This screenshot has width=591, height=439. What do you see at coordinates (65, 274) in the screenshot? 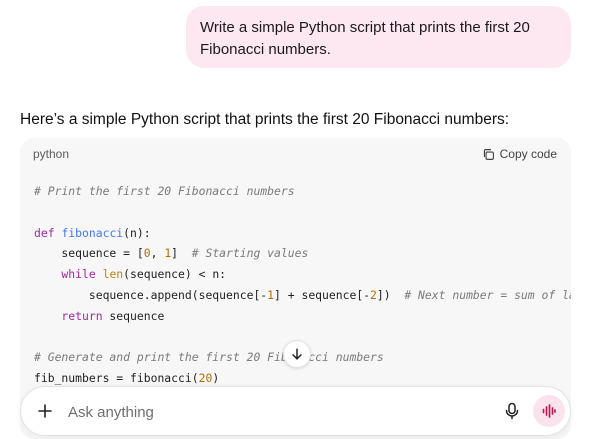
I see `code-keyword: while` at bounding box center [65, 274].